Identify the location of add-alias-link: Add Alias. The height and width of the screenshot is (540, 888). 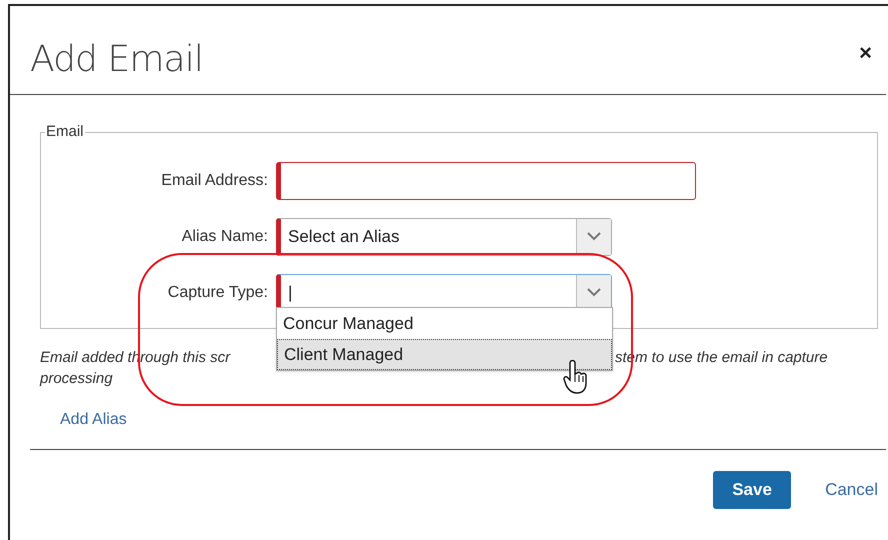
(93, 420).